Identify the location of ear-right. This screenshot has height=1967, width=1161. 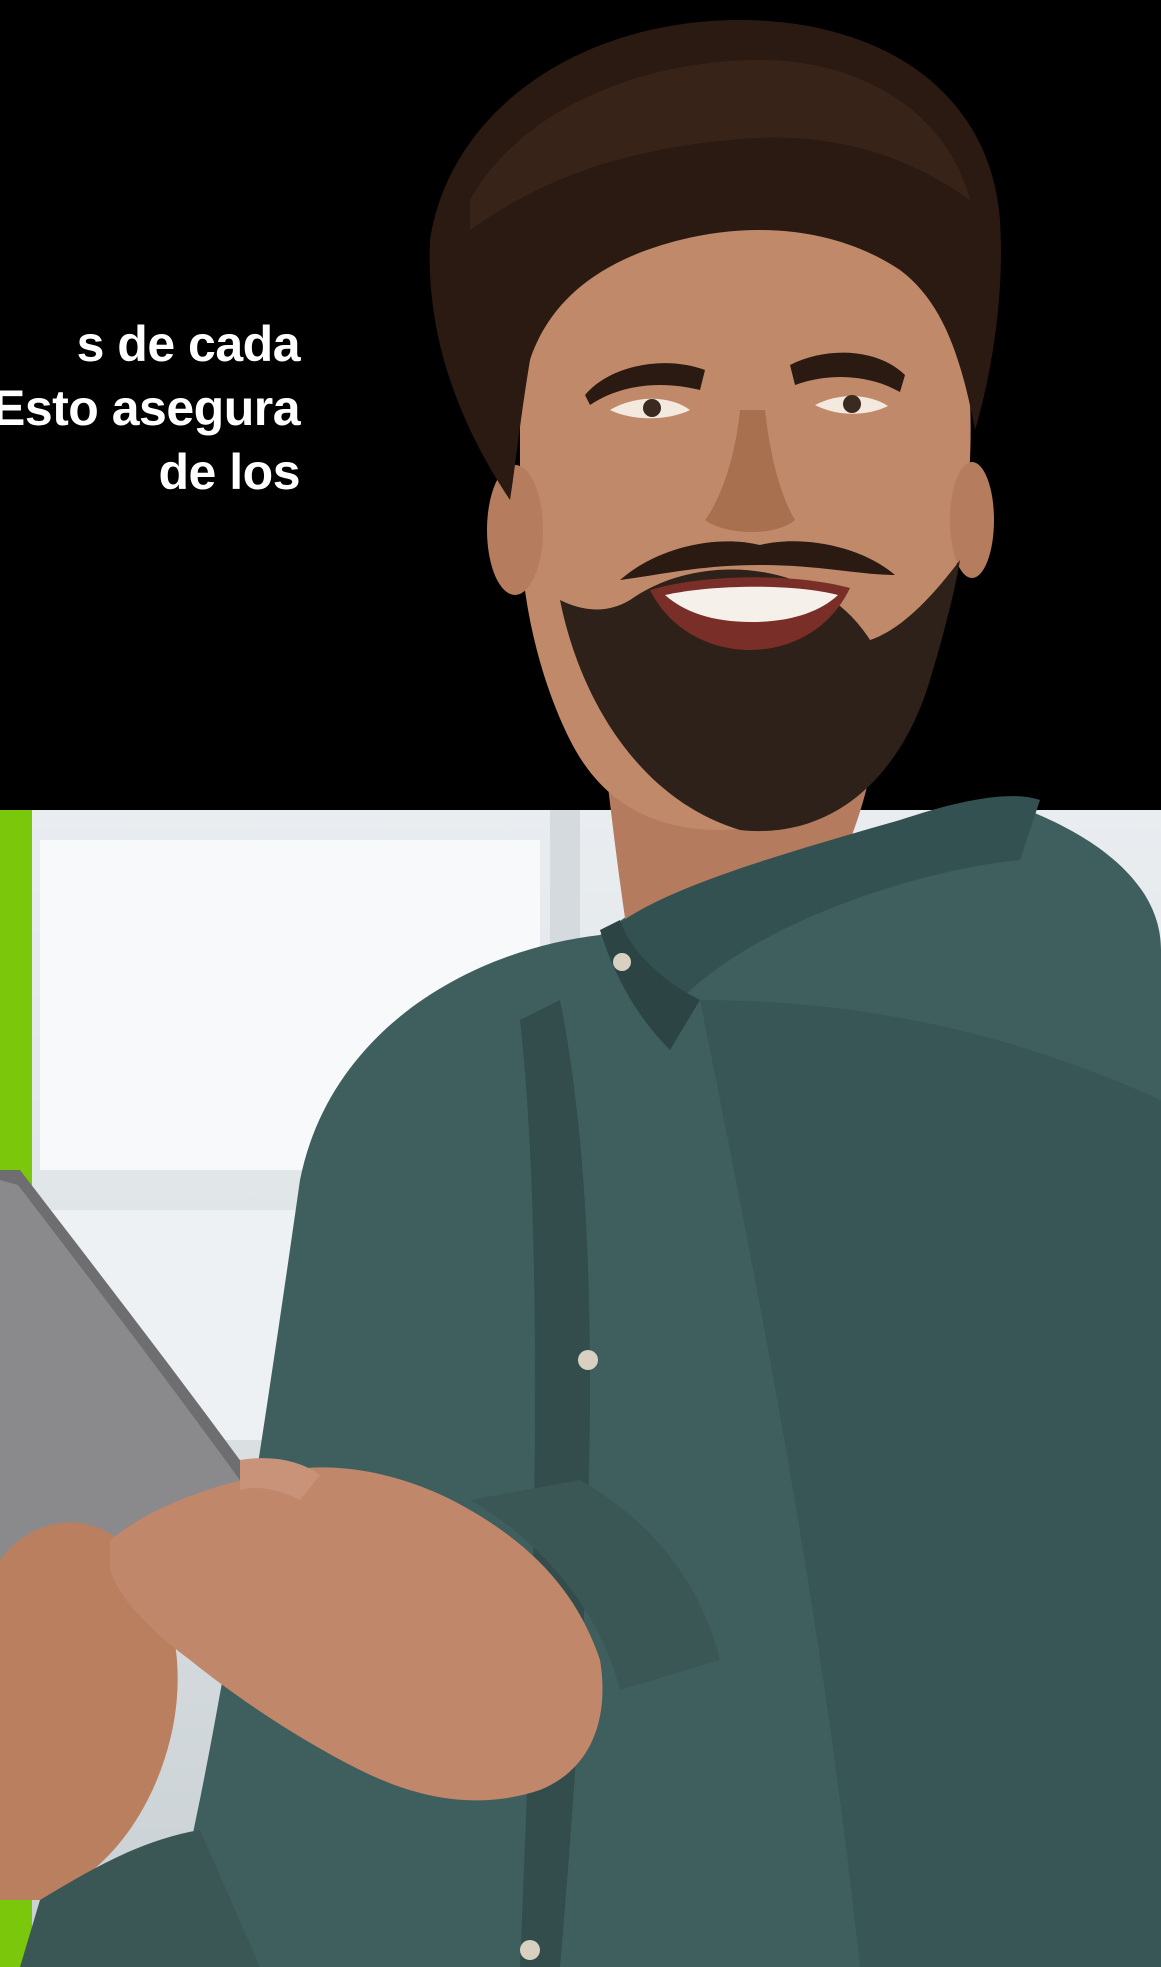
(972, 520).